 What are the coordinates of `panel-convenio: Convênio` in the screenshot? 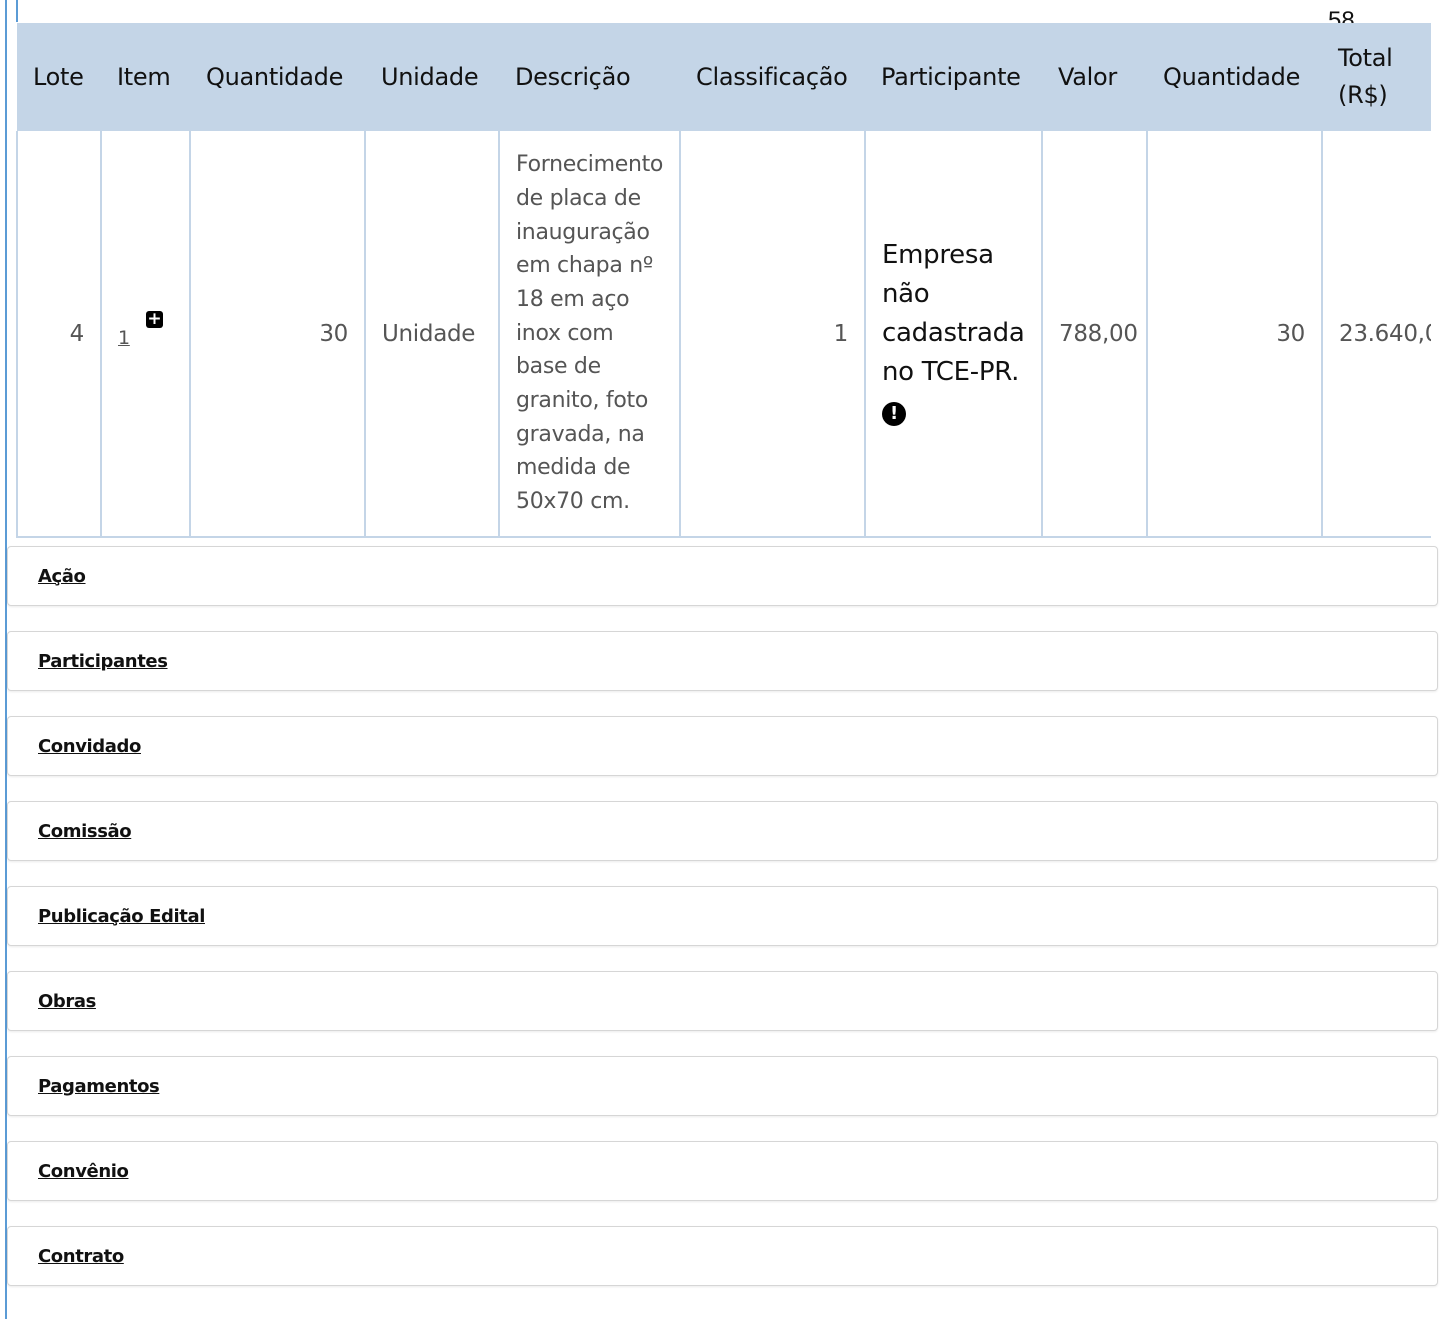 It's located at (722, 1171).